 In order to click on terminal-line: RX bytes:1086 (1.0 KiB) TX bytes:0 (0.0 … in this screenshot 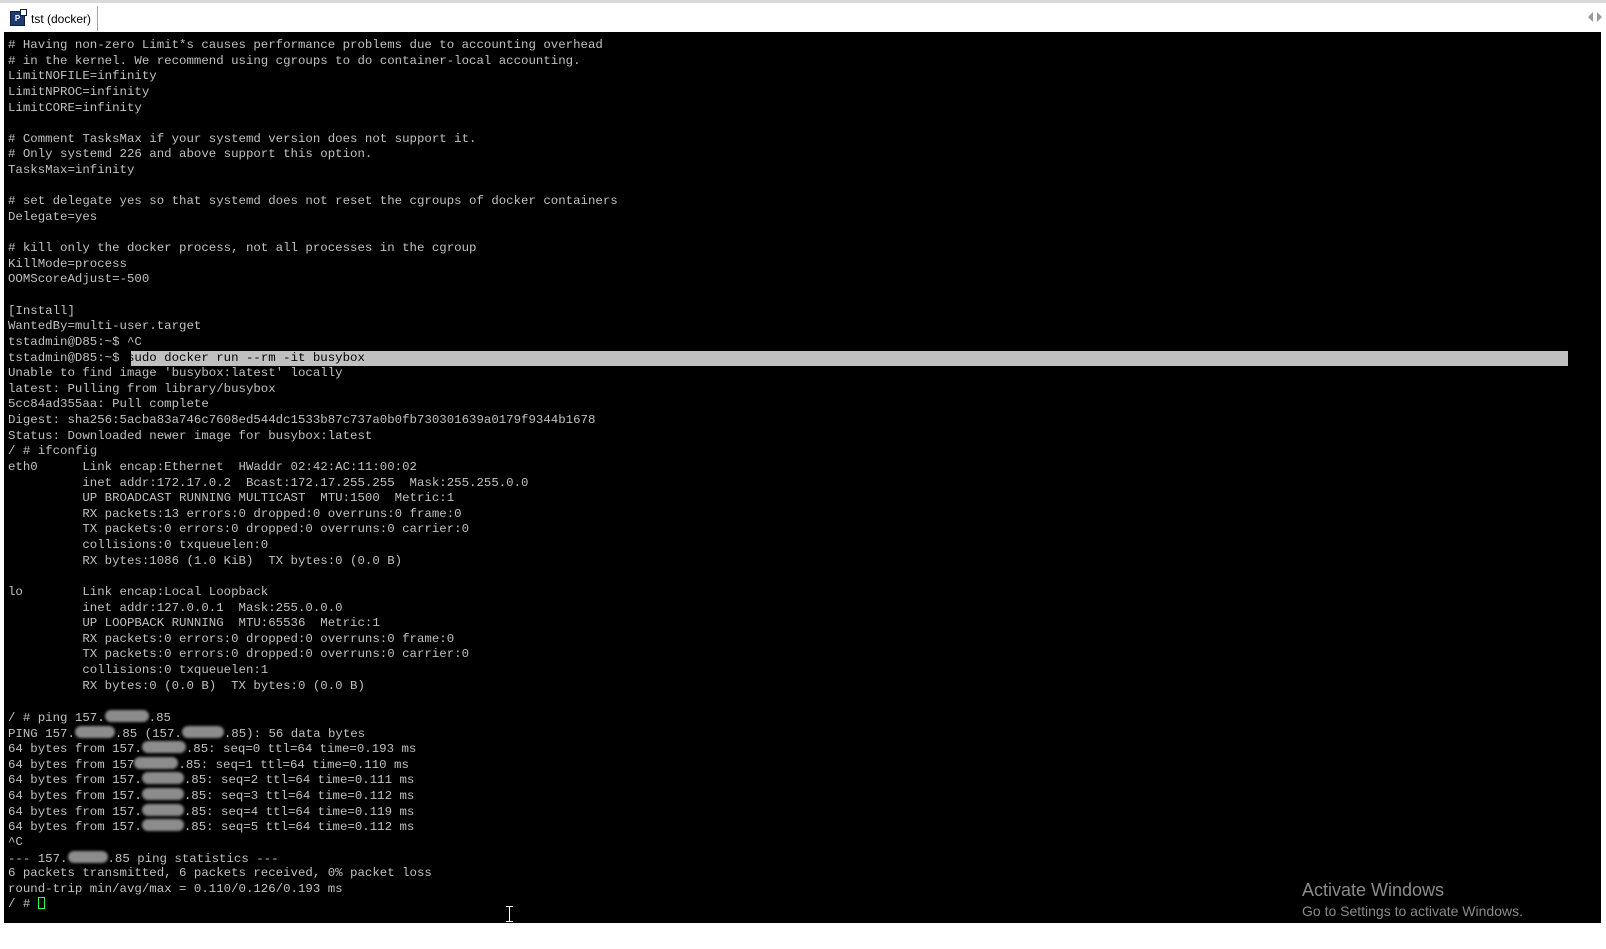, I will do `click(205, 560)`.